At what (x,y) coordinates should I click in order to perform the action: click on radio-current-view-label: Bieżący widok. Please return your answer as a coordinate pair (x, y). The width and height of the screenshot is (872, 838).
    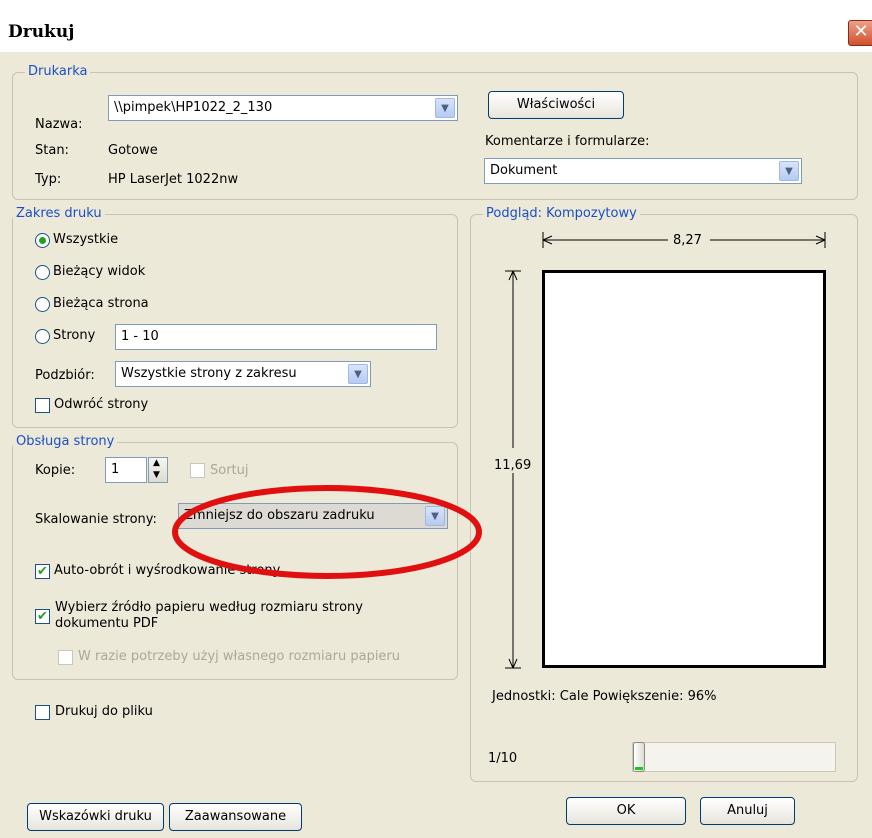
    Looking at the image, I should click on (99, 271).